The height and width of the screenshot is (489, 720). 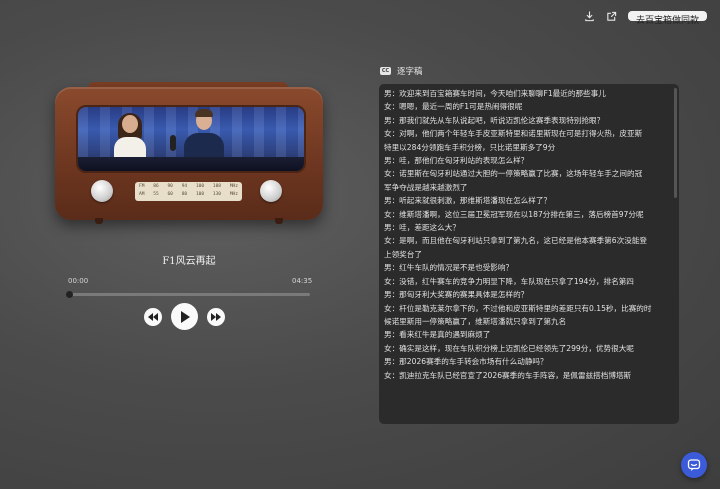 I want to click on transcript-line: 男：听起来就很刺激，那维斯塔潘现在怎么样了？, so click(x=468, y=201).